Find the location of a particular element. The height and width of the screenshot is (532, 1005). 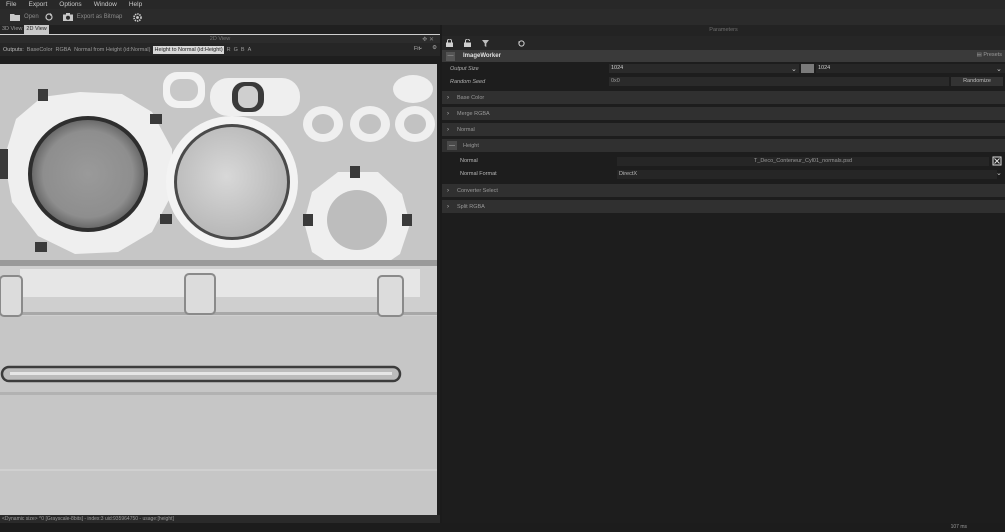

filter-icon is located at coordinates (485, 43).